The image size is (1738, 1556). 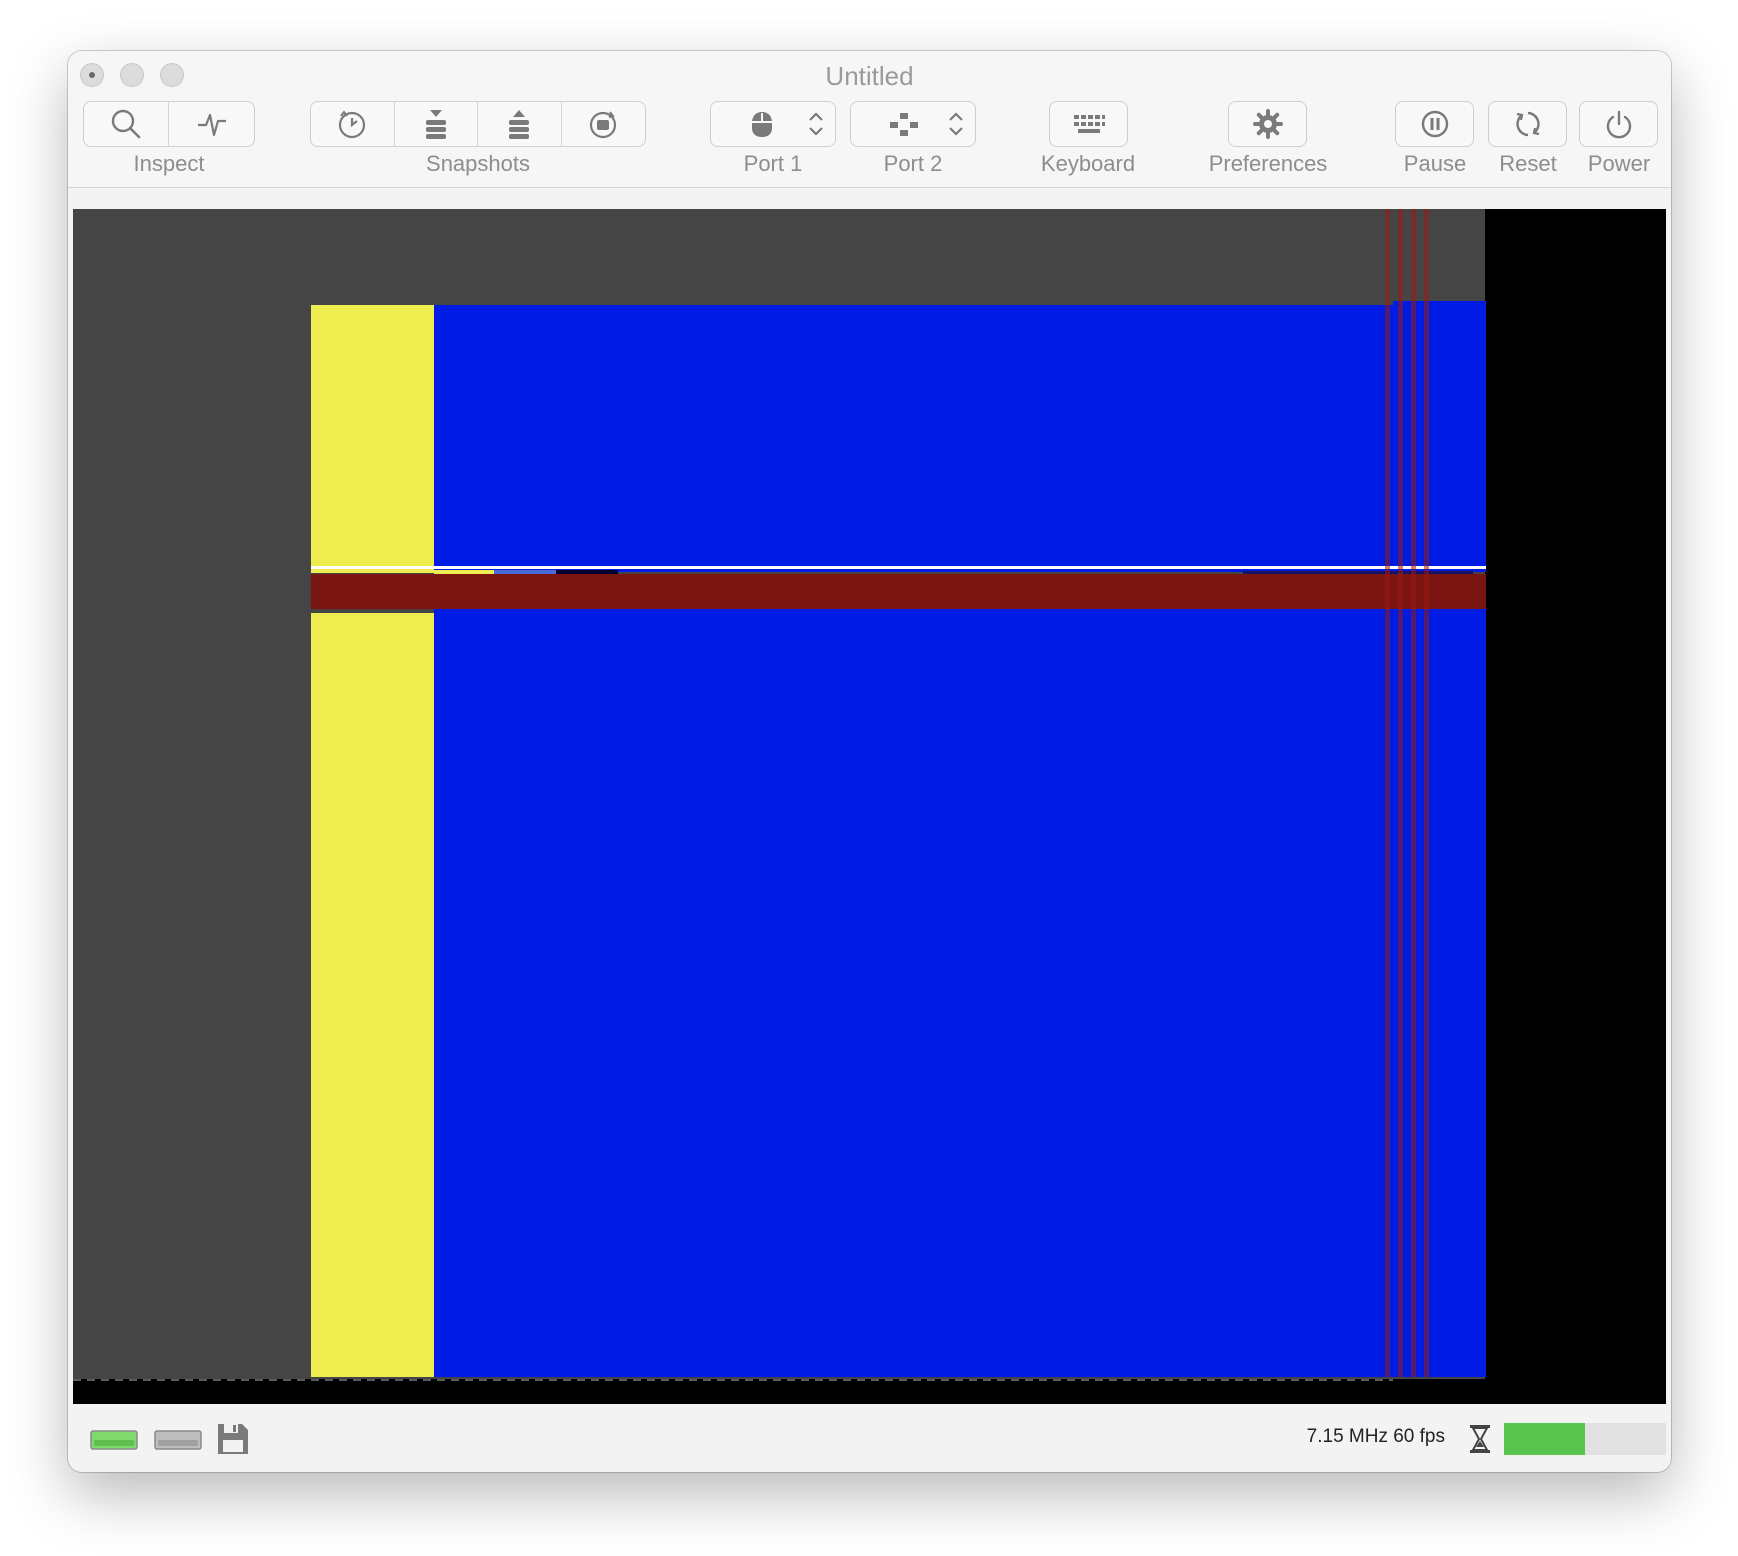 I want to click on browse-snapshots-button, so click(x=604, y=124).